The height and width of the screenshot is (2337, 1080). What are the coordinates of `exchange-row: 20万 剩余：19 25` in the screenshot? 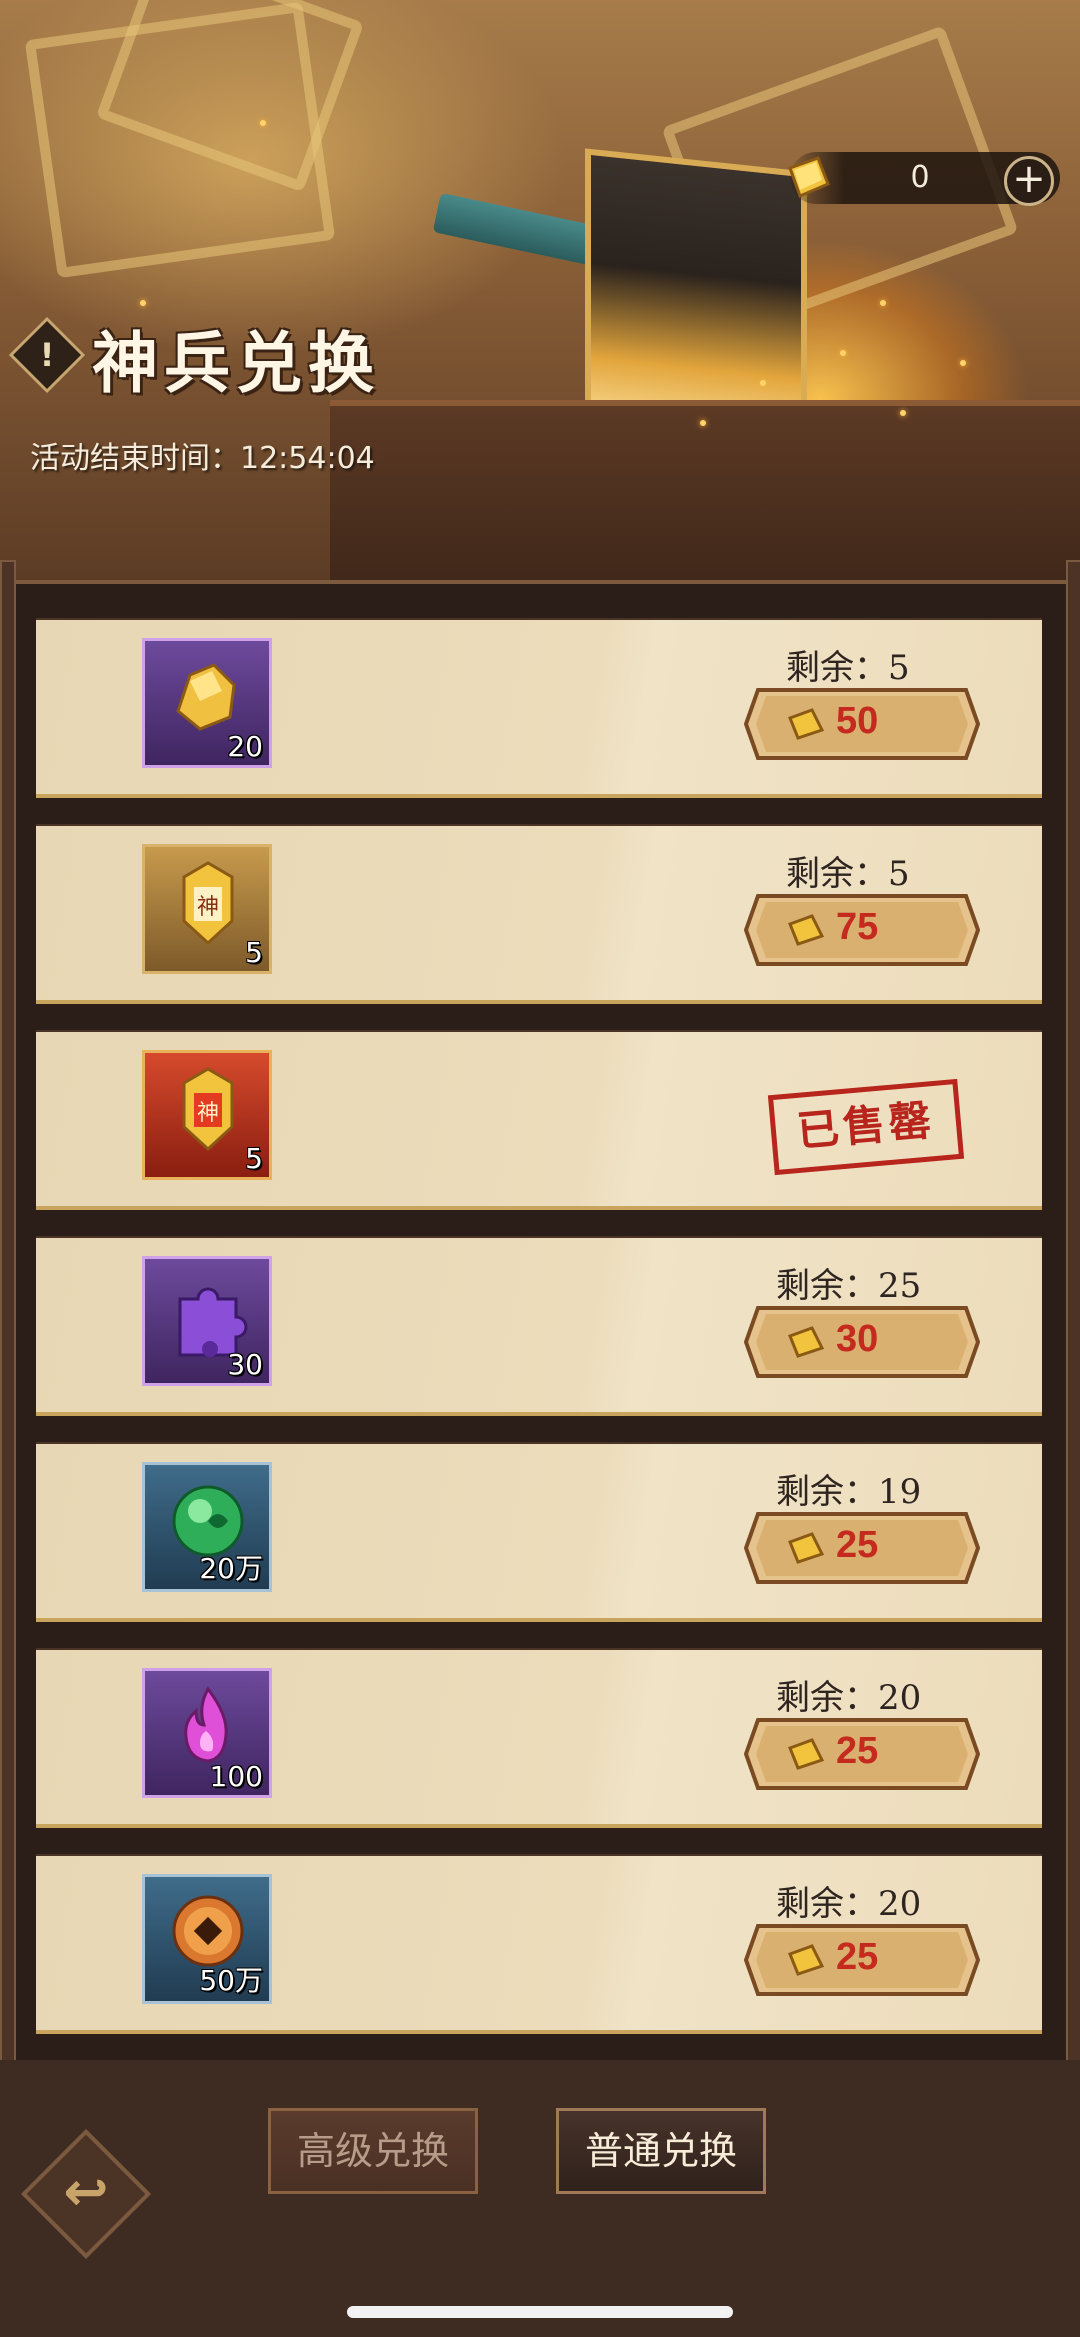 It's located at (539, 1533).